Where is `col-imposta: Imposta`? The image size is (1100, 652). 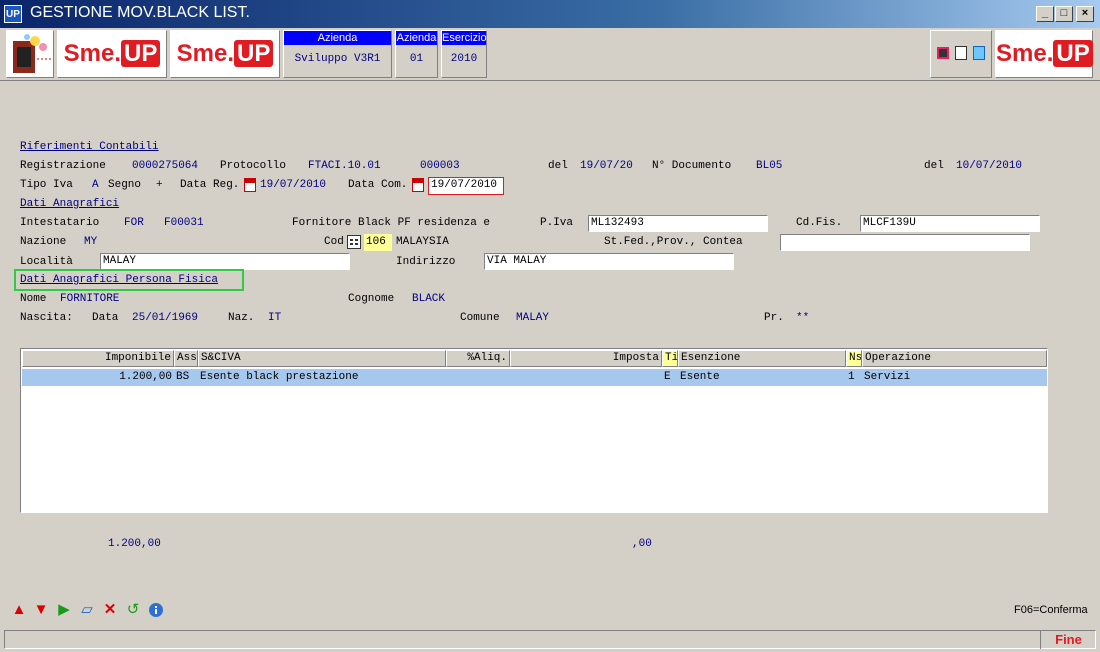
col-imposta: Imposta is located at coordinates (586, 358).